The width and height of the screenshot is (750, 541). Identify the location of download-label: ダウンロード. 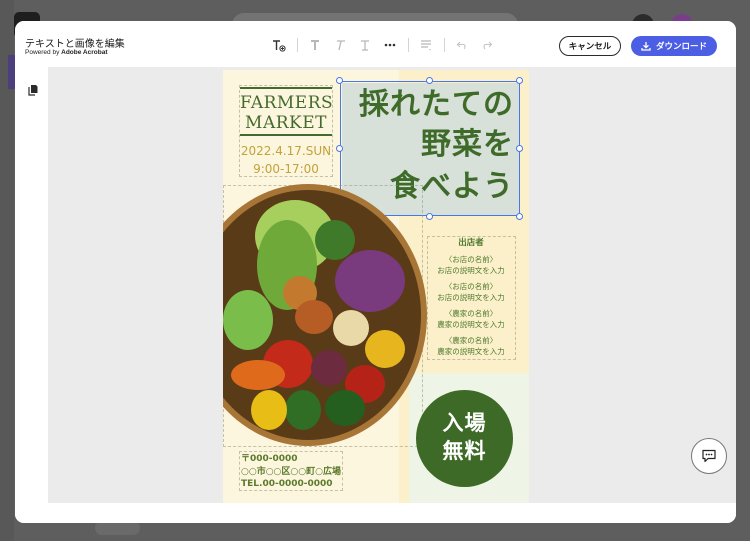
(681, 47).